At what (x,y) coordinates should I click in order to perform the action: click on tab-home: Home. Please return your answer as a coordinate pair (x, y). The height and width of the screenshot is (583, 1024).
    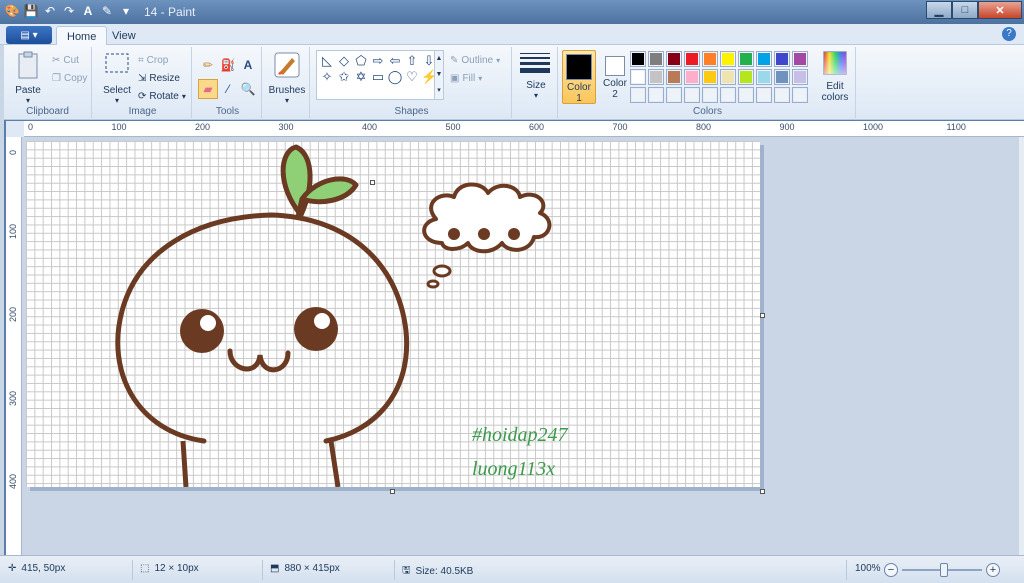
    Looking at the image, I should click on (82, 36).